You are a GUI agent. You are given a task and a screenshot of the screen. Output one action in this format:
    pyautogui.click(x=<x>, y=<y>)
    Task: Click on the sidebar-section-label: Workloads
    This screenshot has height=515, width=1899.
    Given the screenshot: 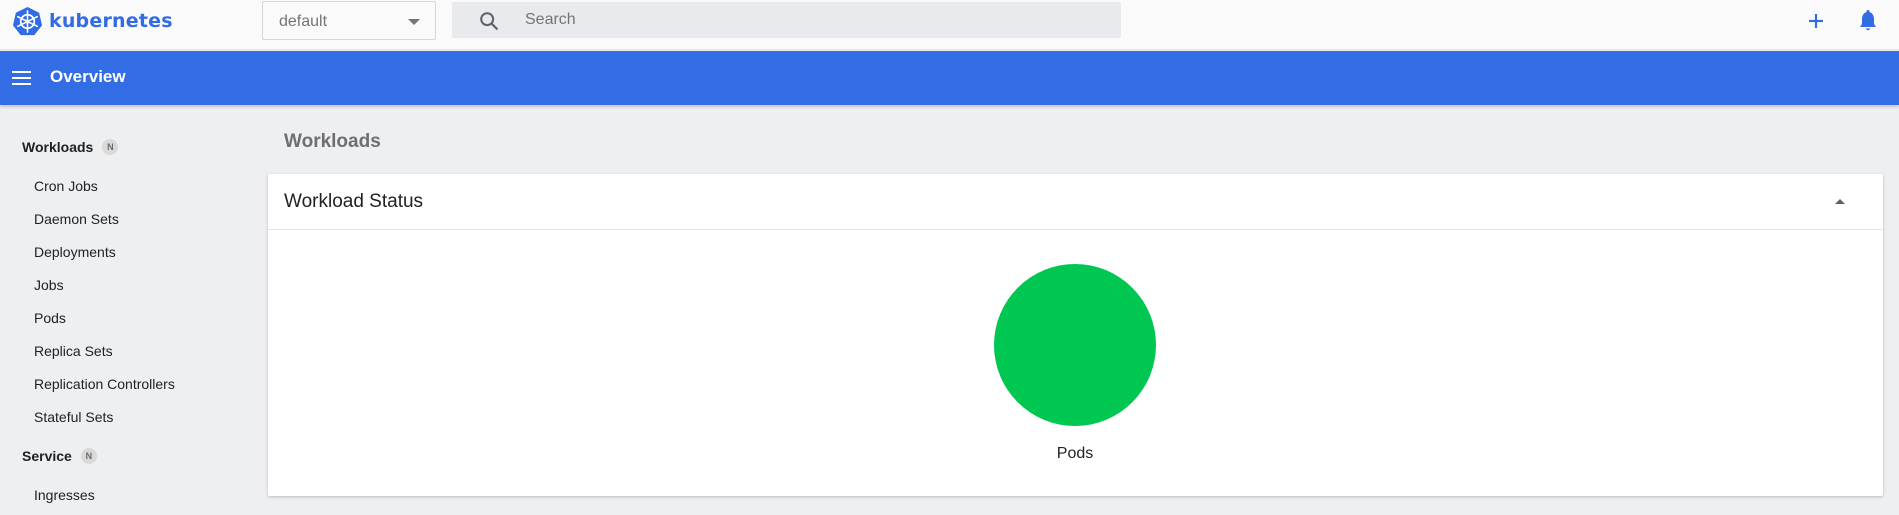 What is the action you would take?
    pyautogui.click(x=58, y=147)
    